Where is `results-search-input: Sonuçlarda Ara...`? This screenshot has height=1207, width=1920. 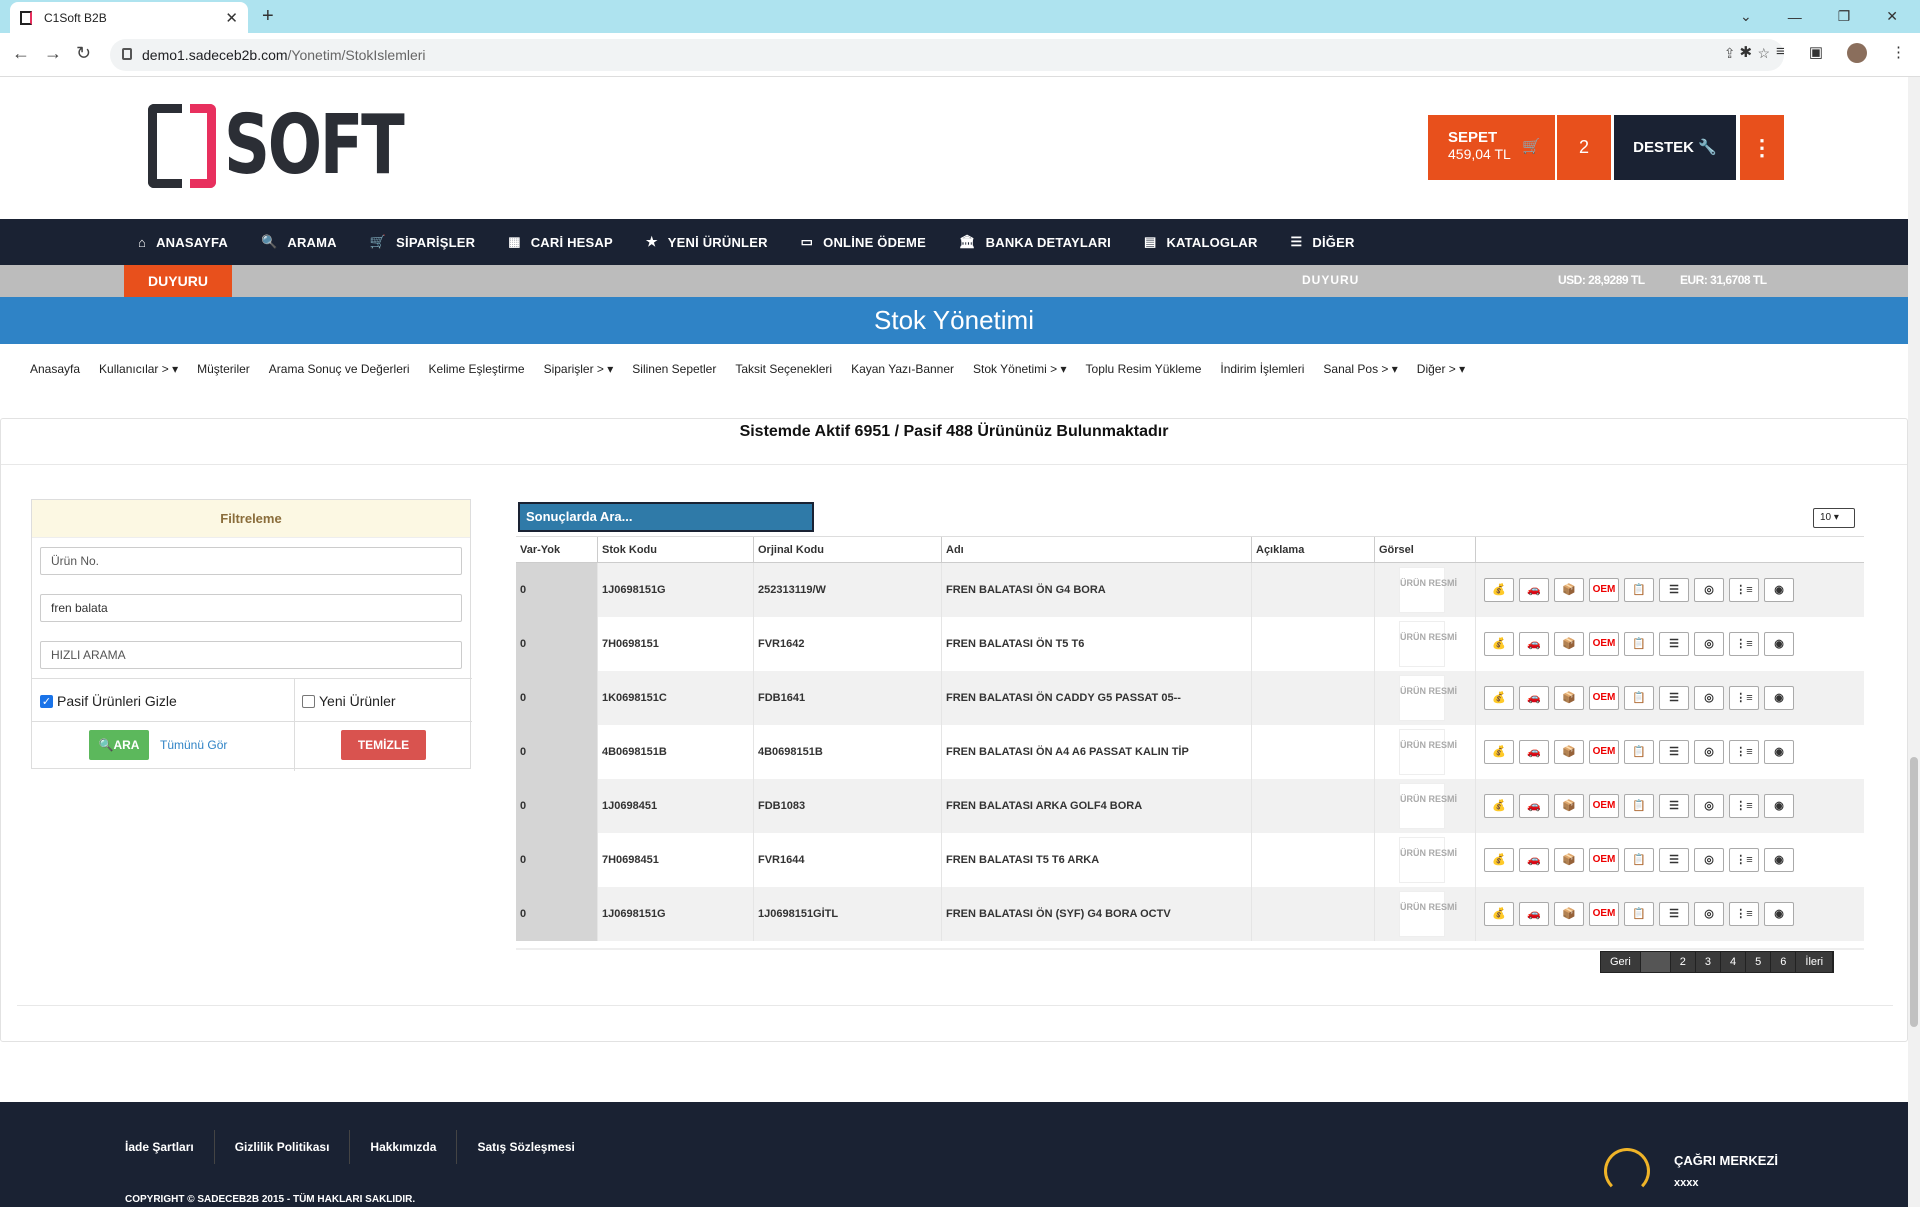 results-search-input: Sonuçlarda Ara... is located at coordinates (666, 517).